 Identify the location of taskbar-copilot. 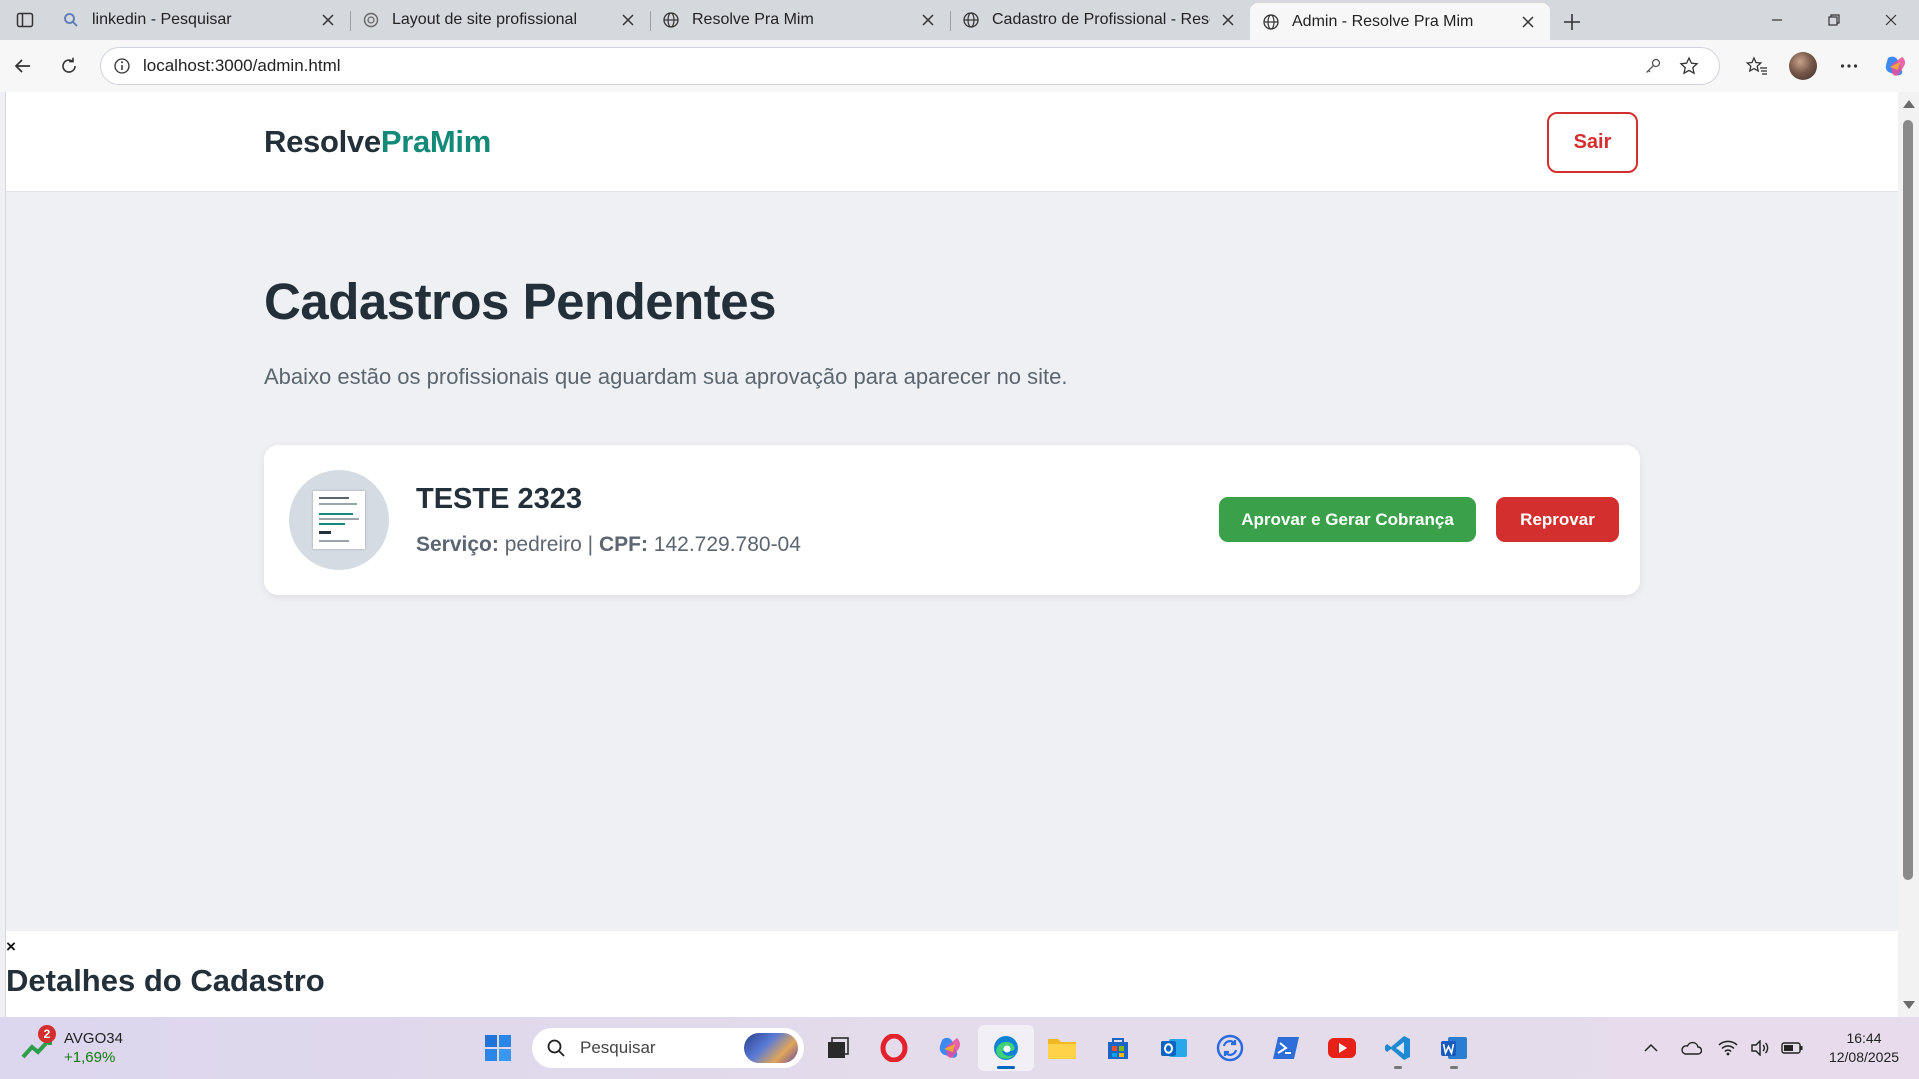
(950, 1048).